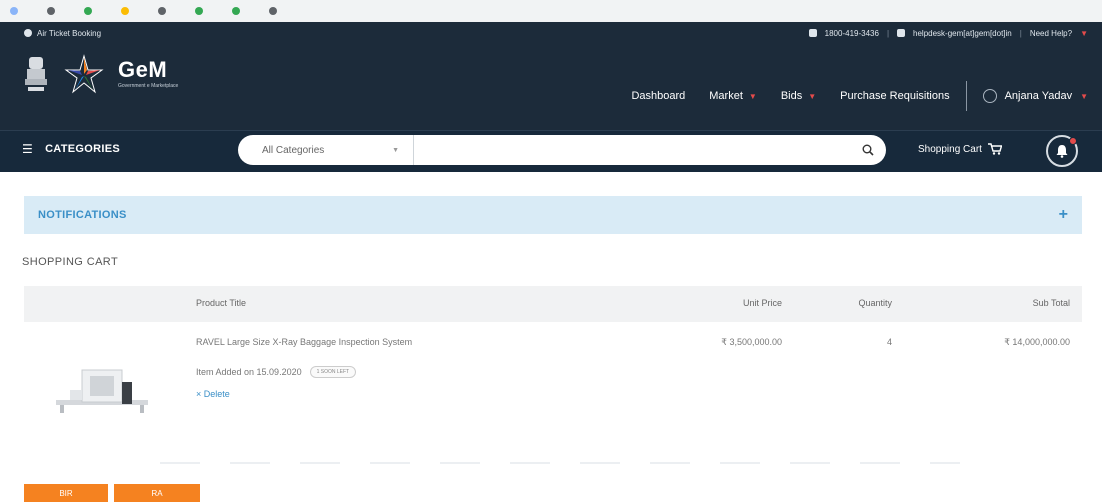 This screenshot has height=502, width=1102. Describe the element at coordinates (1051, 303) in the screenshot. I see `column-sub-total: Sub Total` at that location.